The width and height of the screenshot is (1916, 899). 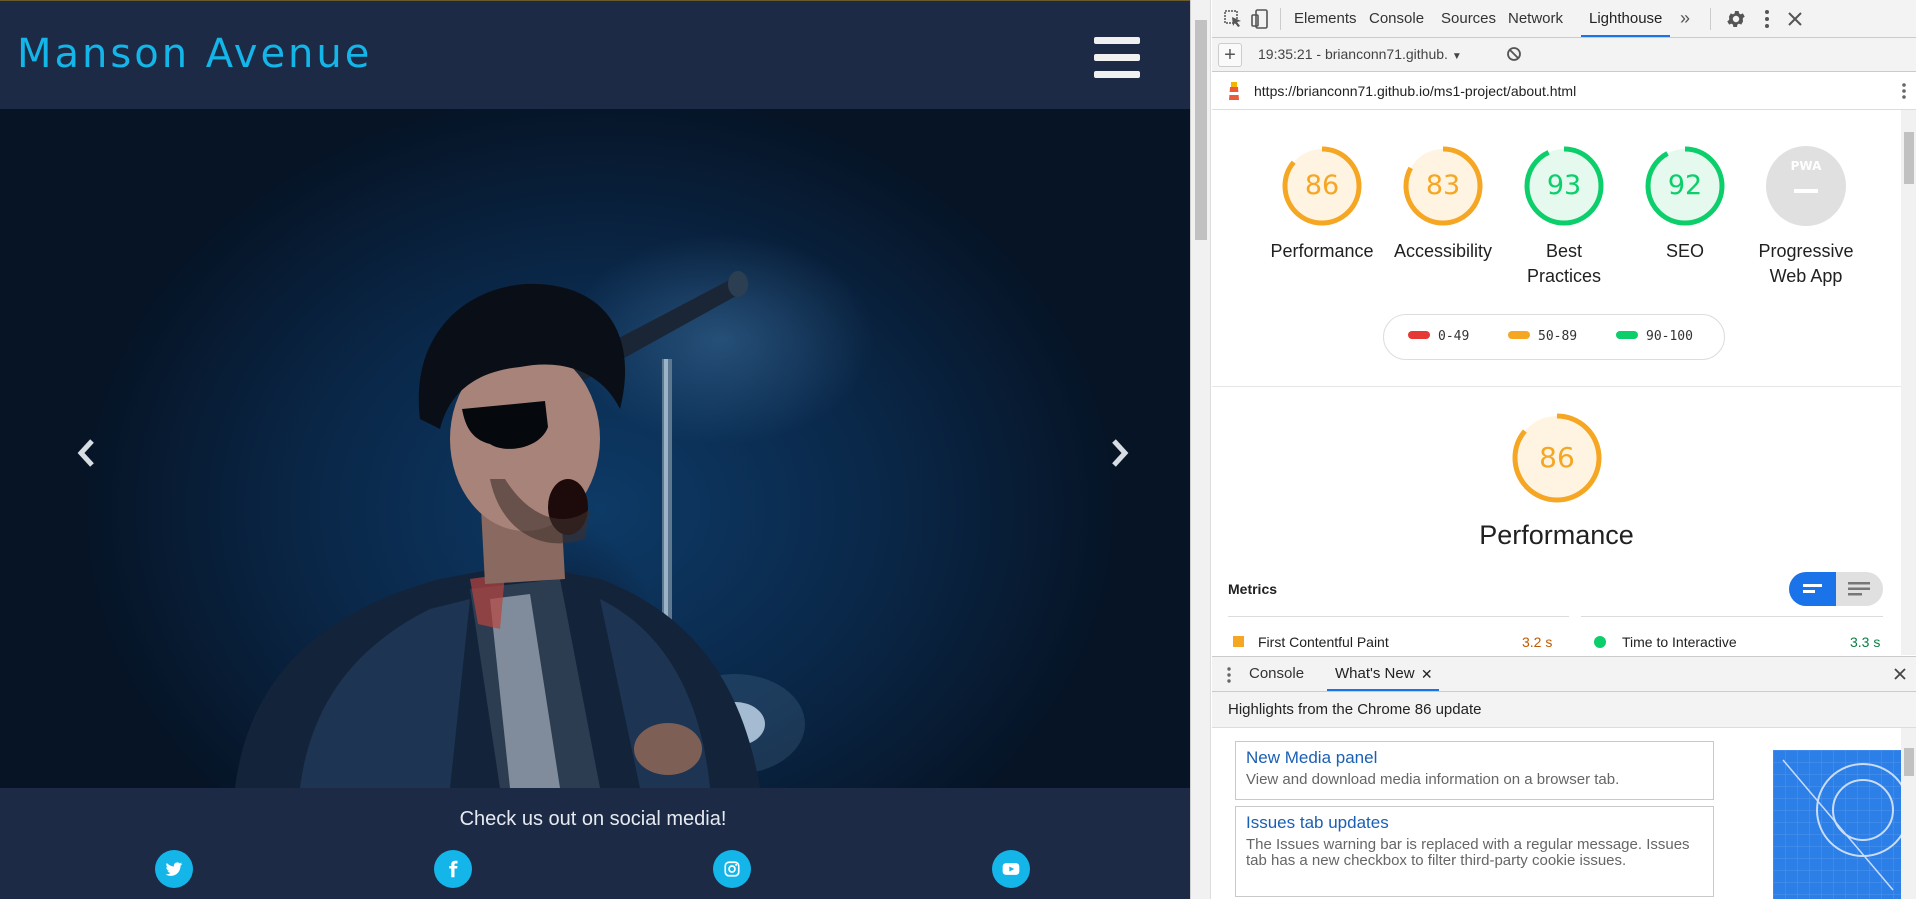 What do you see at coordinates (1312, 757) in the screenshot?
I see `whats-new-card-title: New Media panel` at bounding box center [1312, 757].